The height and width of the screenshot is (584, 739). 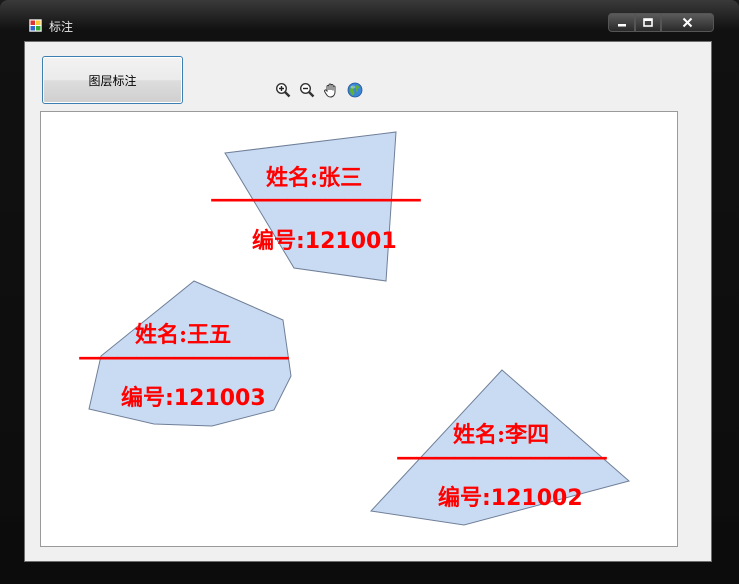 I want to click on title-bar: 标注, so click(x=369, y=20).